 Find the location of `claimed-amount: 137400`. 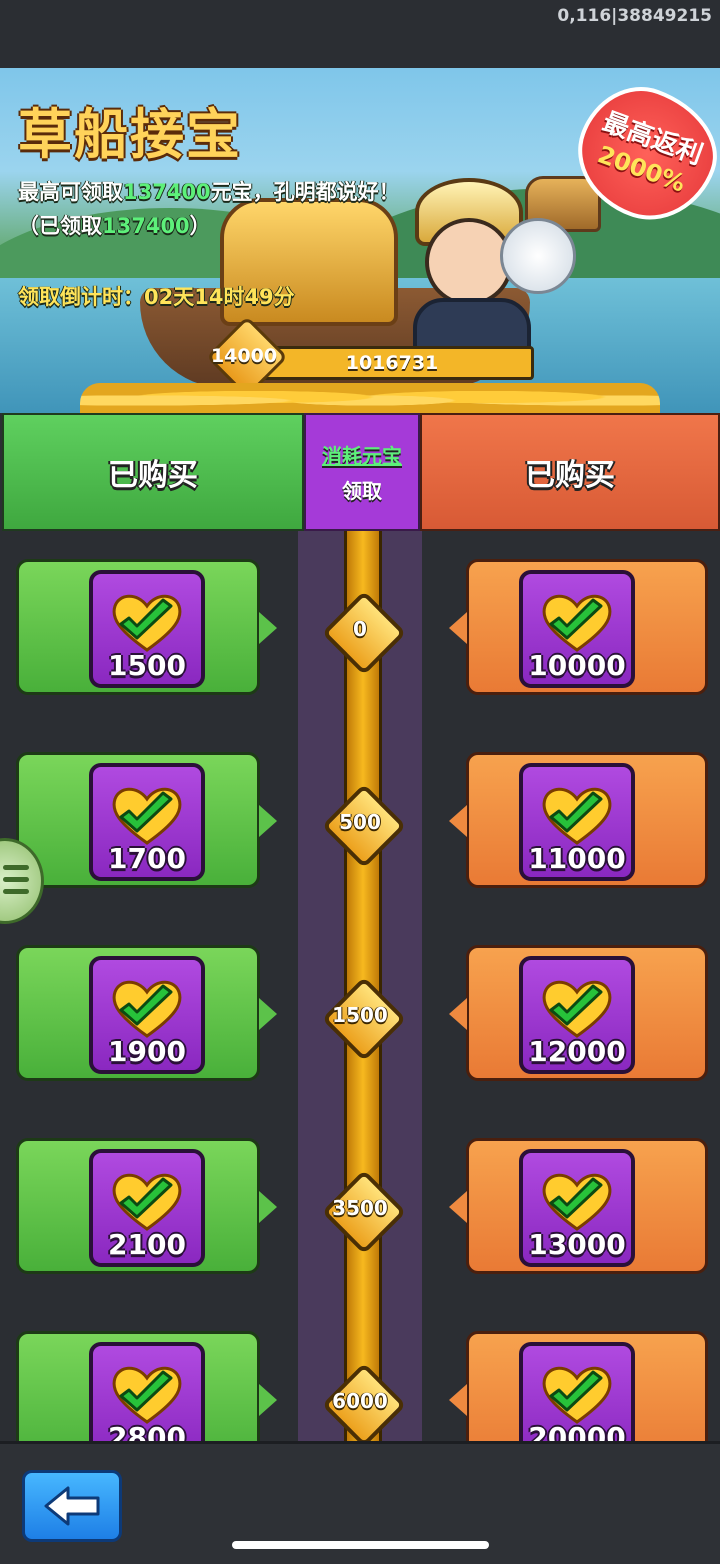

claimed-amount: 137400 is located at coordinates (146, 226).